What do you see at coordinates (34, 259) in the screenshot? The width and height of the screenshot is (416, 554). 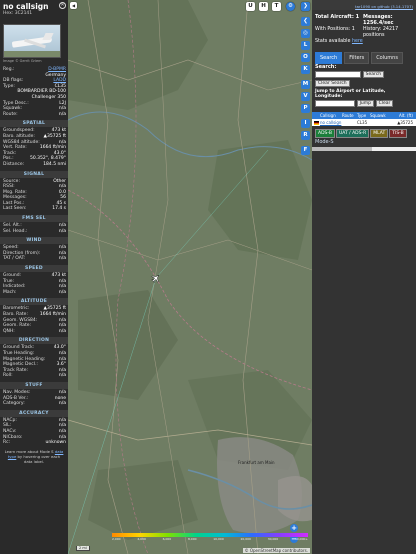 I see `field-row: TAT / OAT: n/a` at bounding box center [34, 259].